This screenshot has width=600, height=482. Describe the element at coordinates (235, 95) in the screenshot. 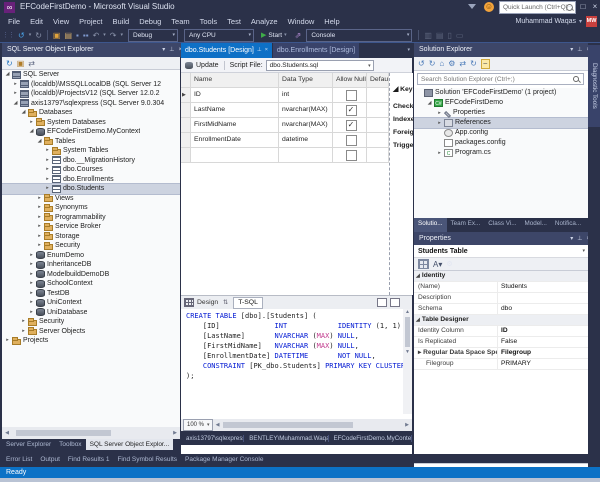

I see `cell-name: ID` at that location.